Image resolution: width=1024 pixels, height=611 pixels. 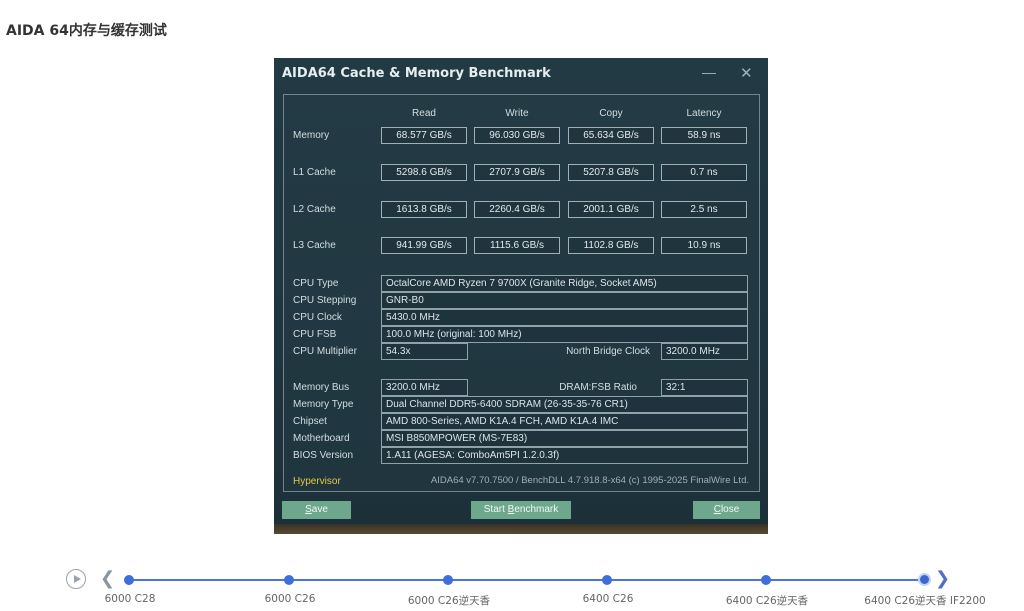 What do you see at coordinates (310, 421) in the screenshot?
I see `chipset-label: Chipset` at bounding box center [310, 421].